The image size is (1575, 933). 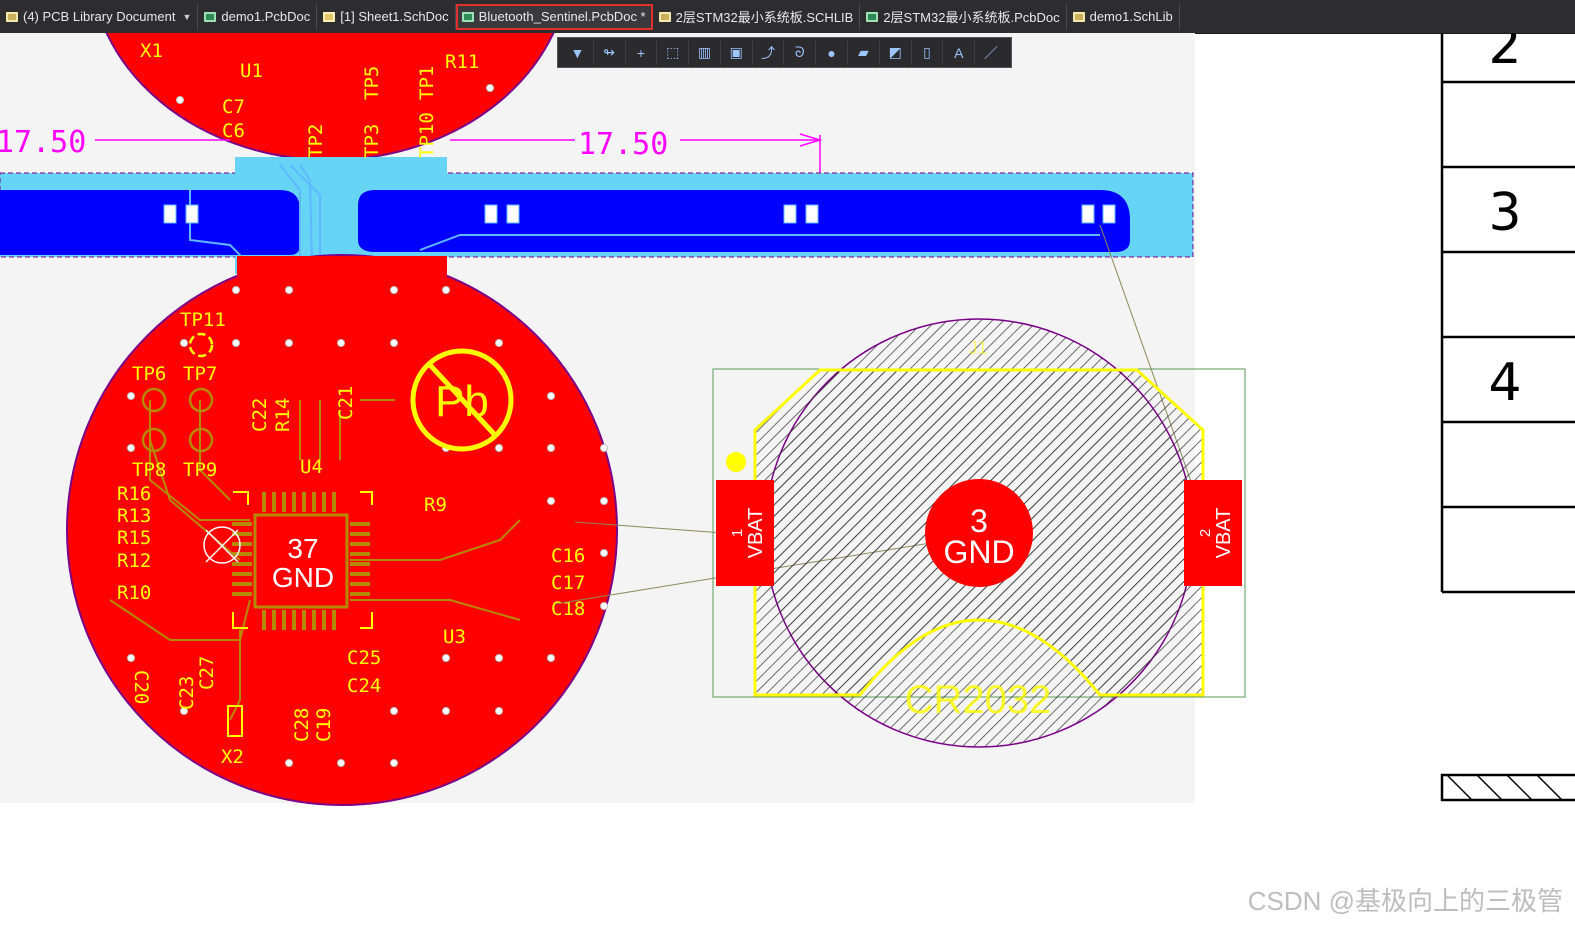 What do you see at coordinates (346, 403) in the screenshot?
I see `label-c21: C21` at bounding box center [346, 403].